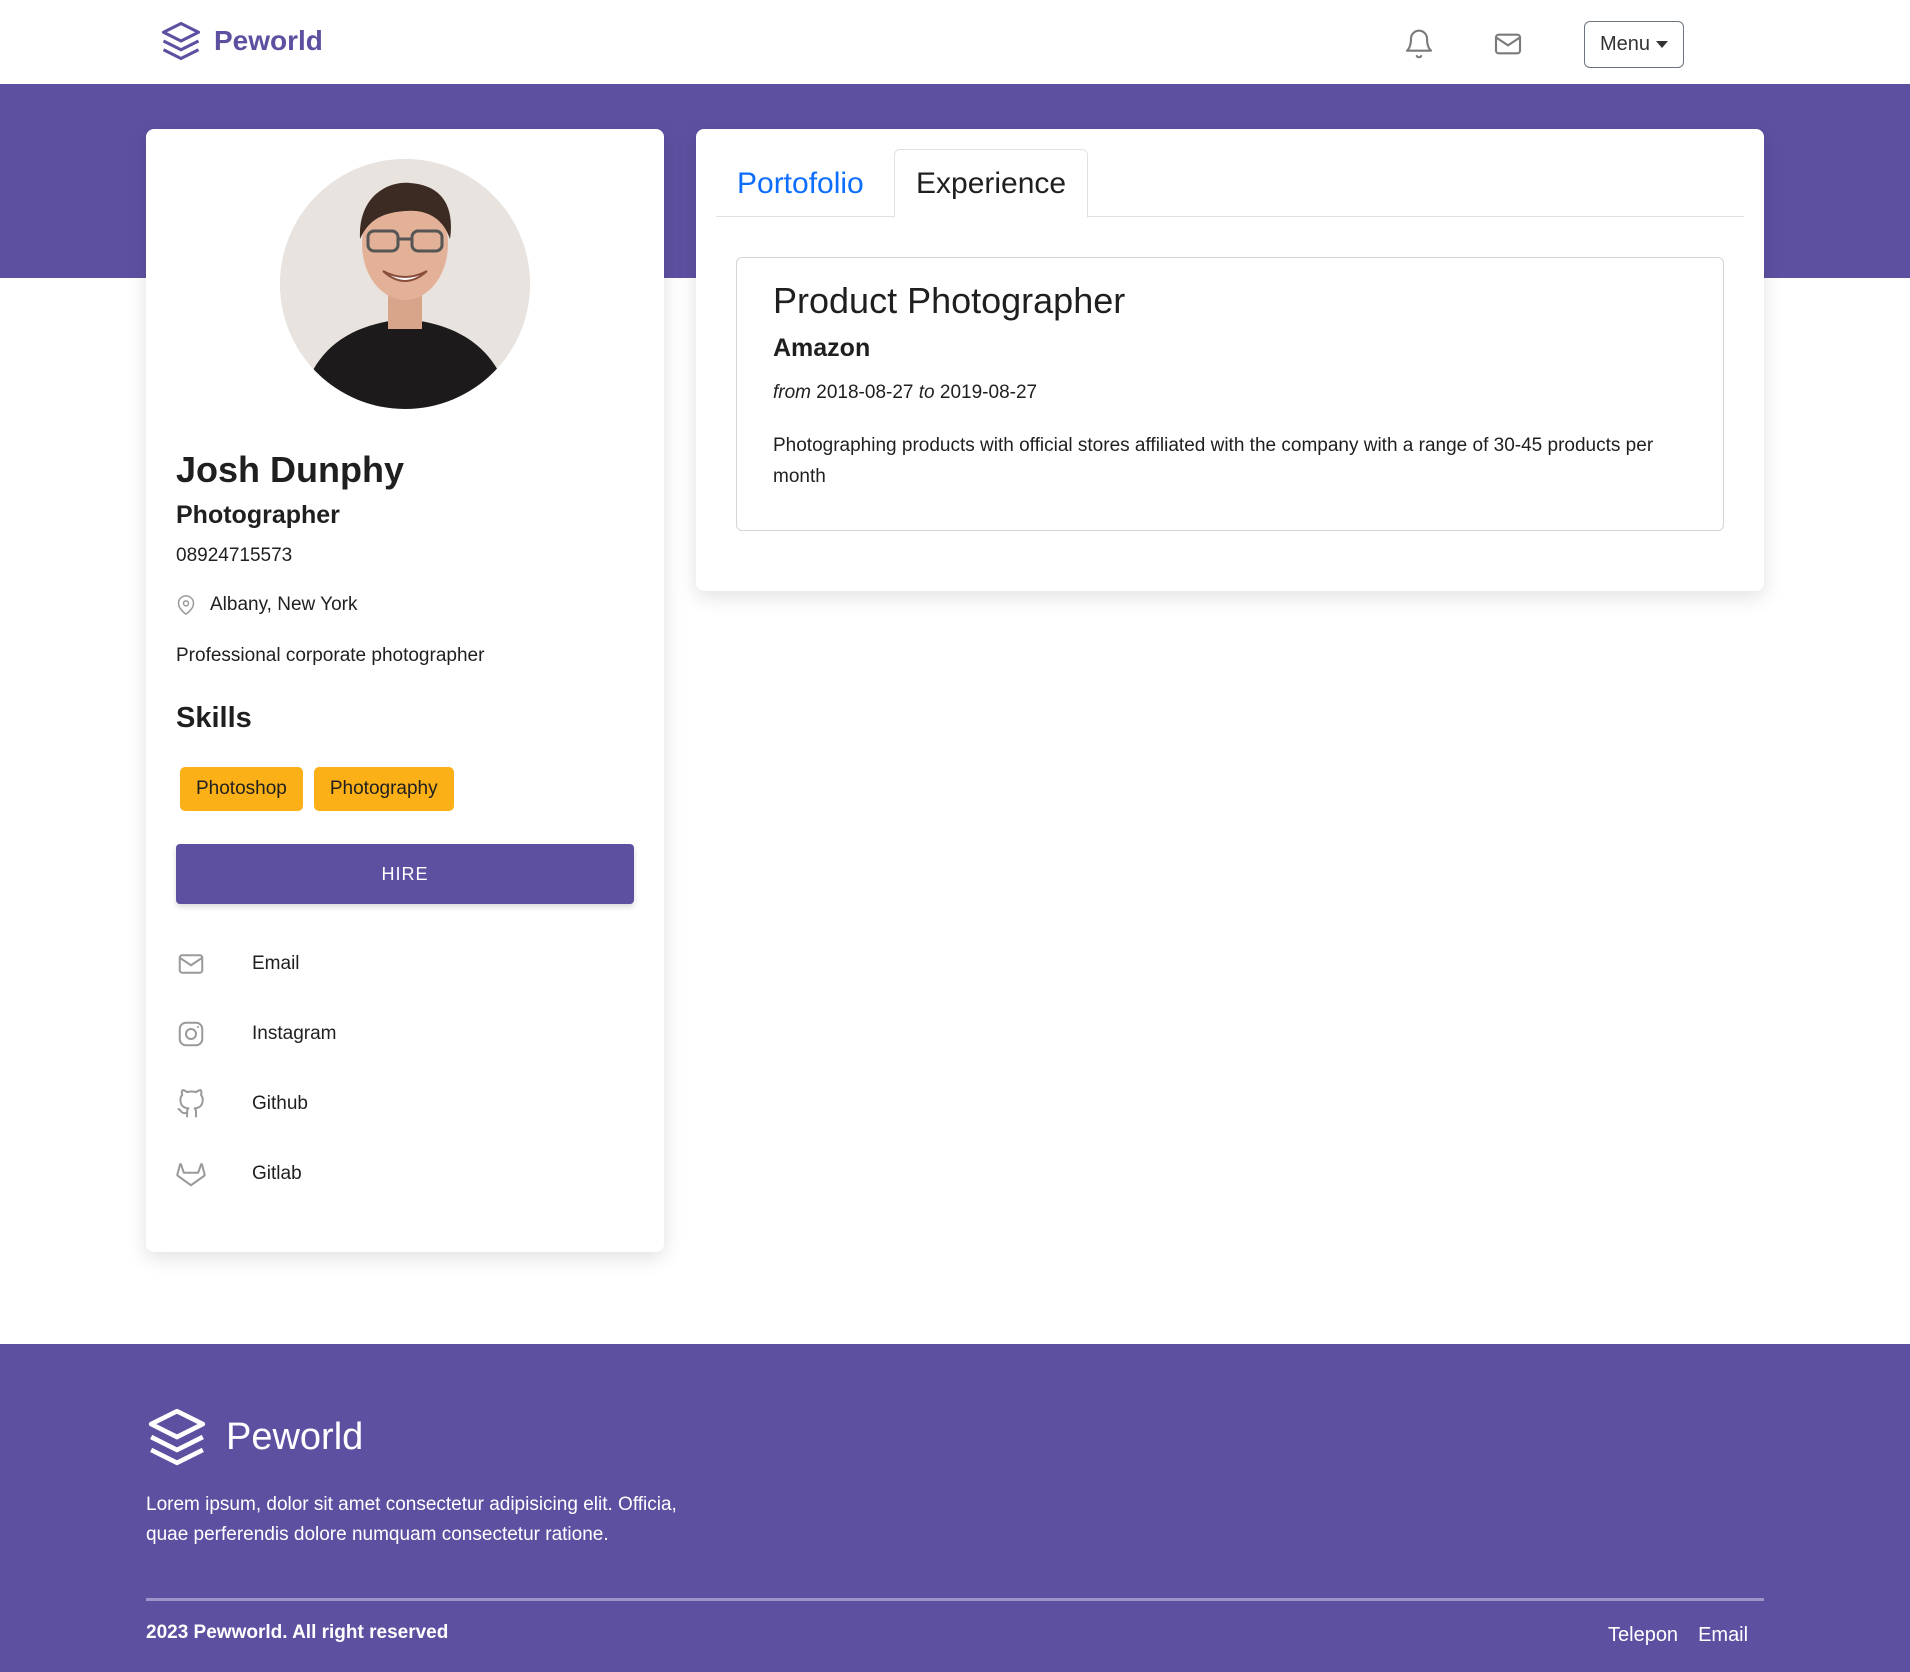 The height and width of the screenshot is (1672, 1910). What do you see at coordinates (1625, 44) in the screenshot?
I see `menu-label: Menu` at bounding box center [1625, 44].